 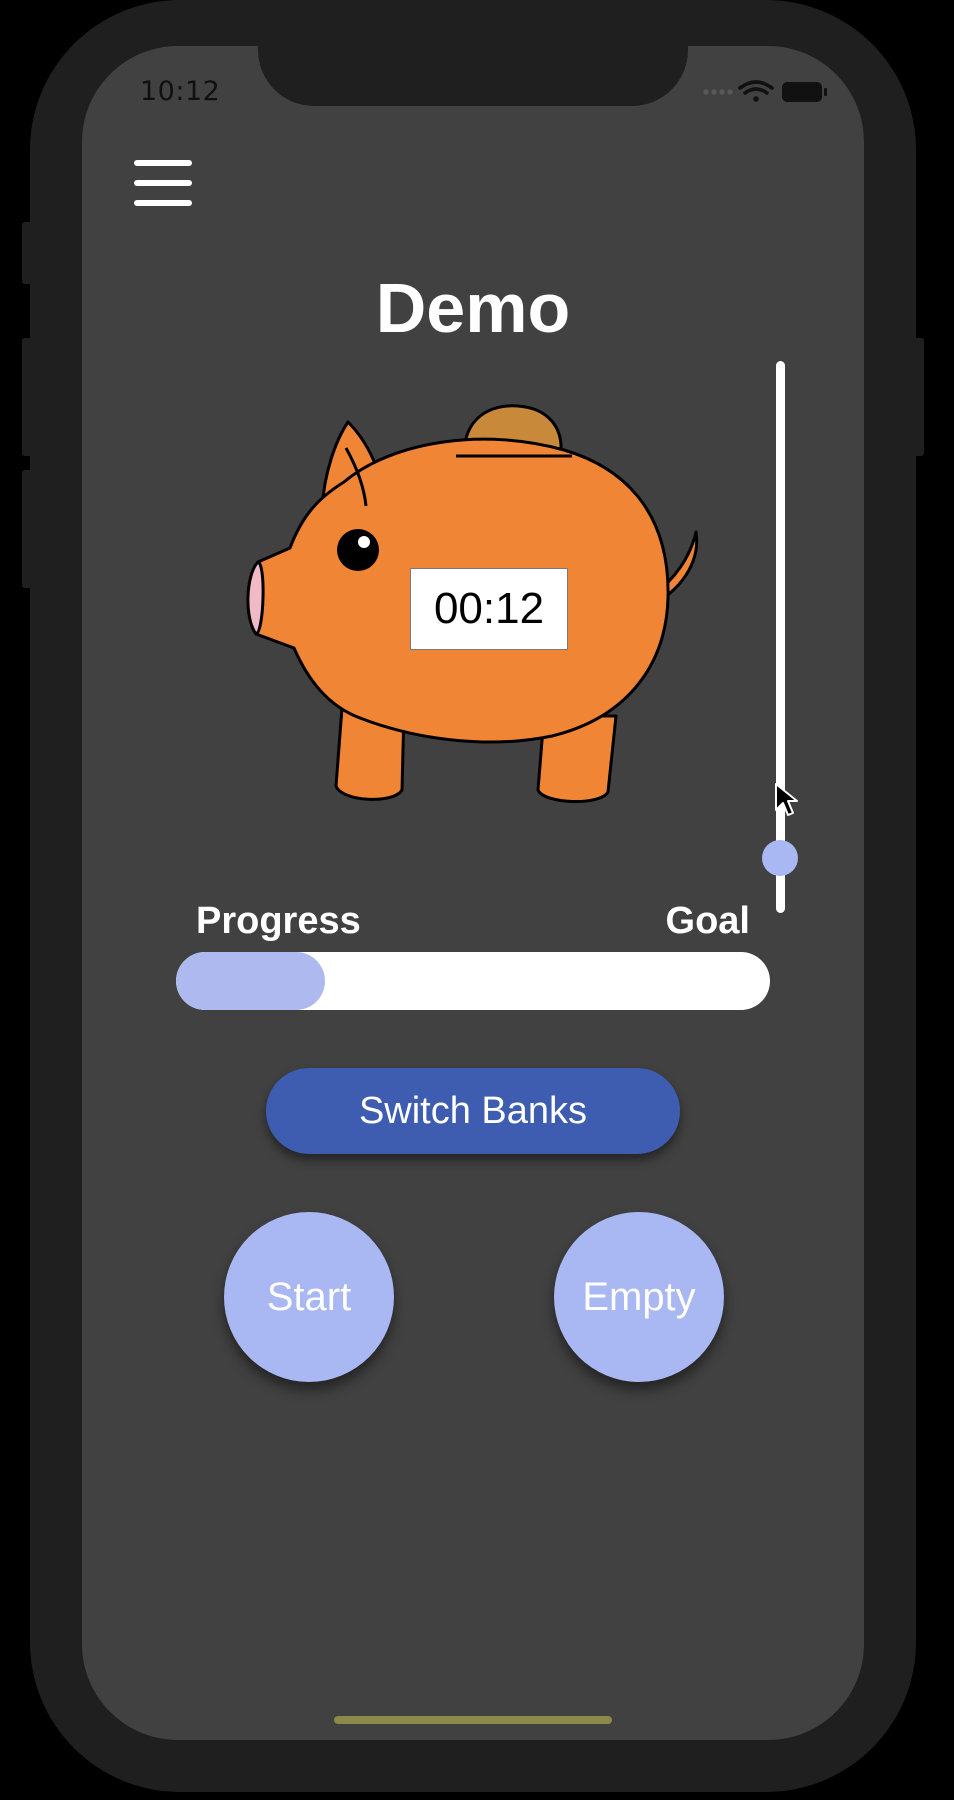 What do you see at coordinates (358, 550) in the screenshot?
I see `pig-eye` at bounding box center [358, 550].